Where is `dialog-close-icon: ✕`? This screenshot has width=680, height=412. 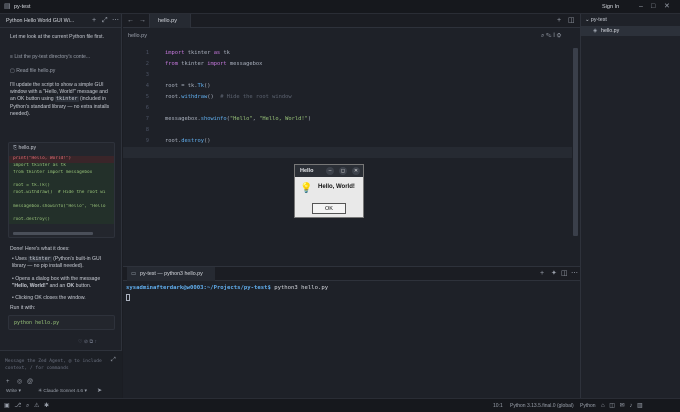 dialog-close-icon: ✕ is located at coordinates (356, 171).